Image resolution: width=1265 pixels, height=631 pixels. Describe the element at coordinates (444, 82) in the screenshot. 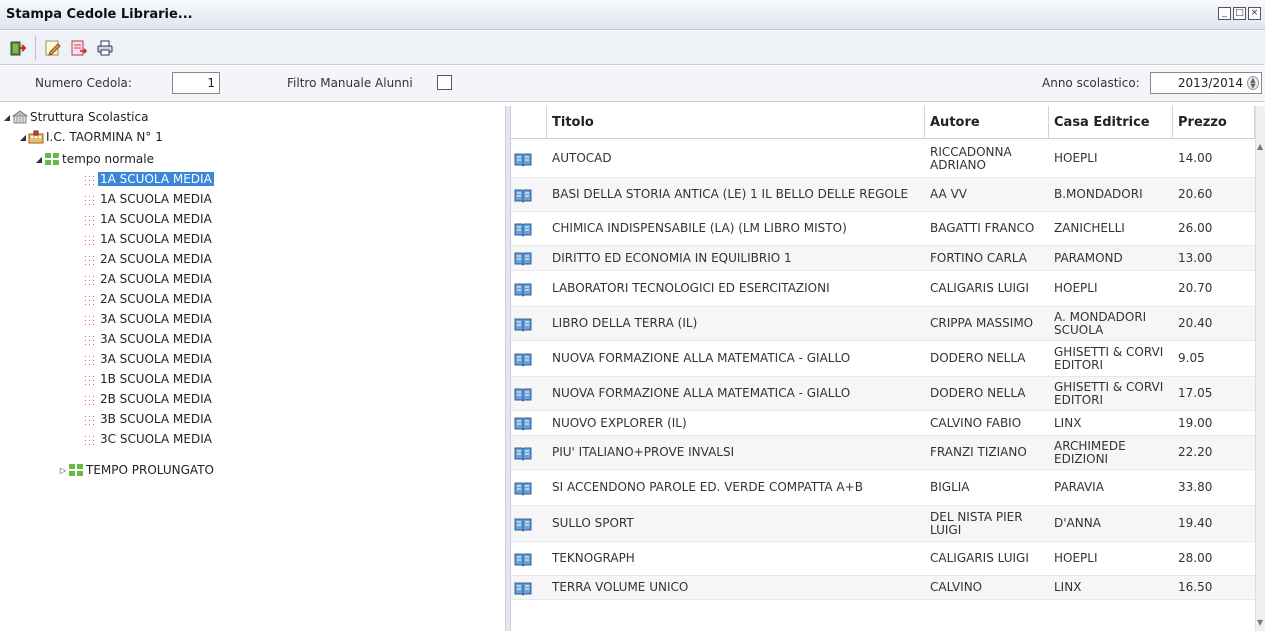

I see `filtro-manuale-checkbox` at that location.